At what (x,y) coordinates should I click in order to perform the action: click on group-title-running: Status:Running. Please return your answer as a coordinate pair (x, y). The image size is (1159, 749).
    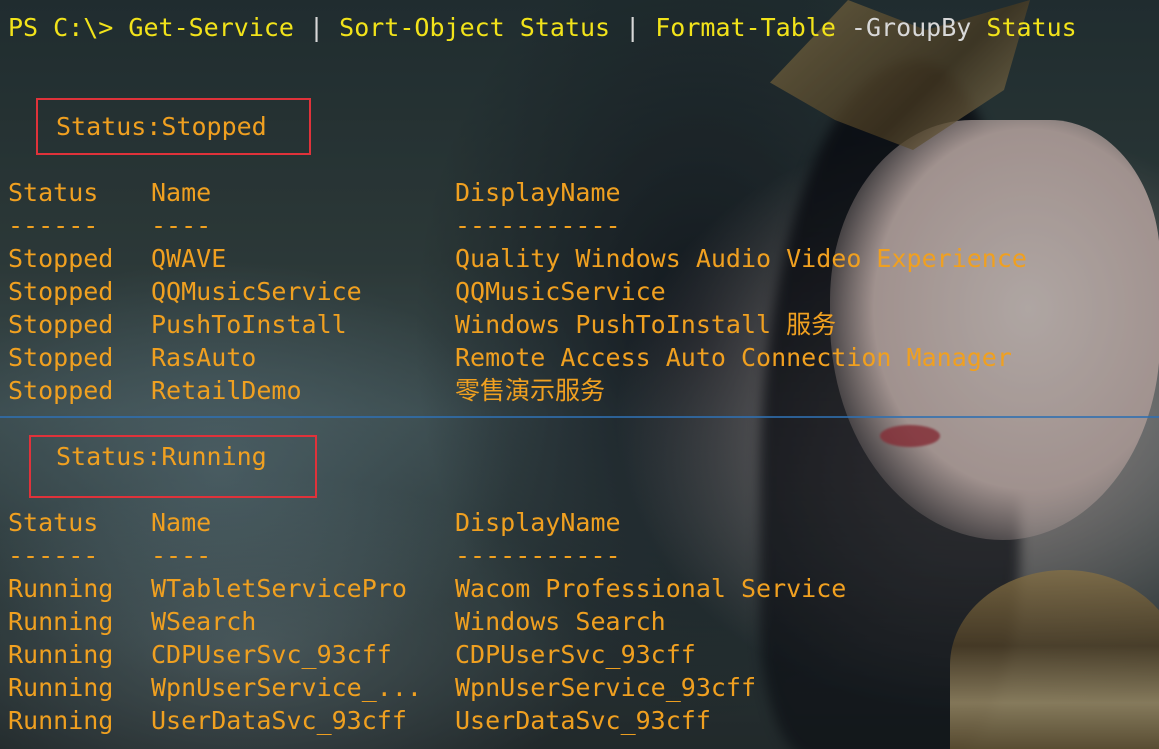
    Looking at the image, I should click on (161, 456).